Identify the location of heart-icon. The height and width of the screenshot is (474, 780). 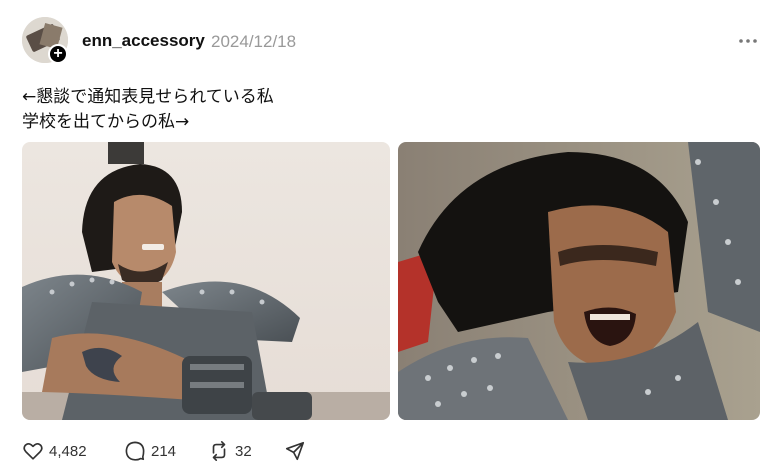
(33, 451).